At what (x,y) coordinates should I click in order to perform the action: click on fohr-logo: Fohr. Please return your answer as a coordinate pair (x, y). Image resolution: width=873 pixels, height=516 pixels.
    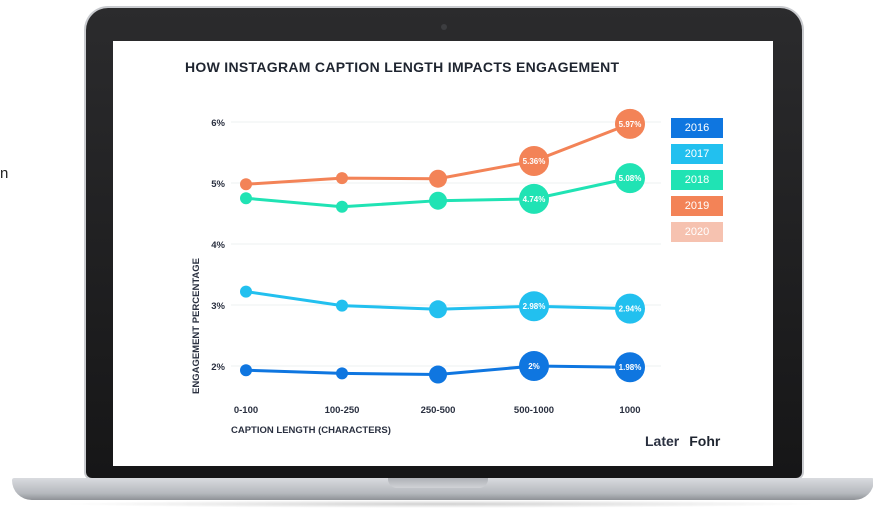
    Looking at the image, I should click on (705, 441).